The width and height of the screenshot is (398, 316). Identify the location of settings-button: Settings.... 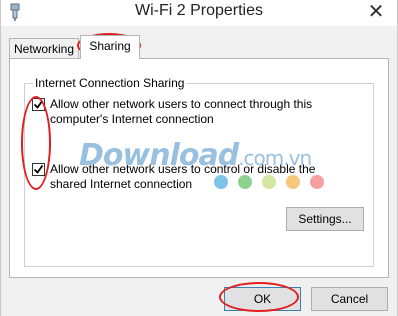
(325, 219).